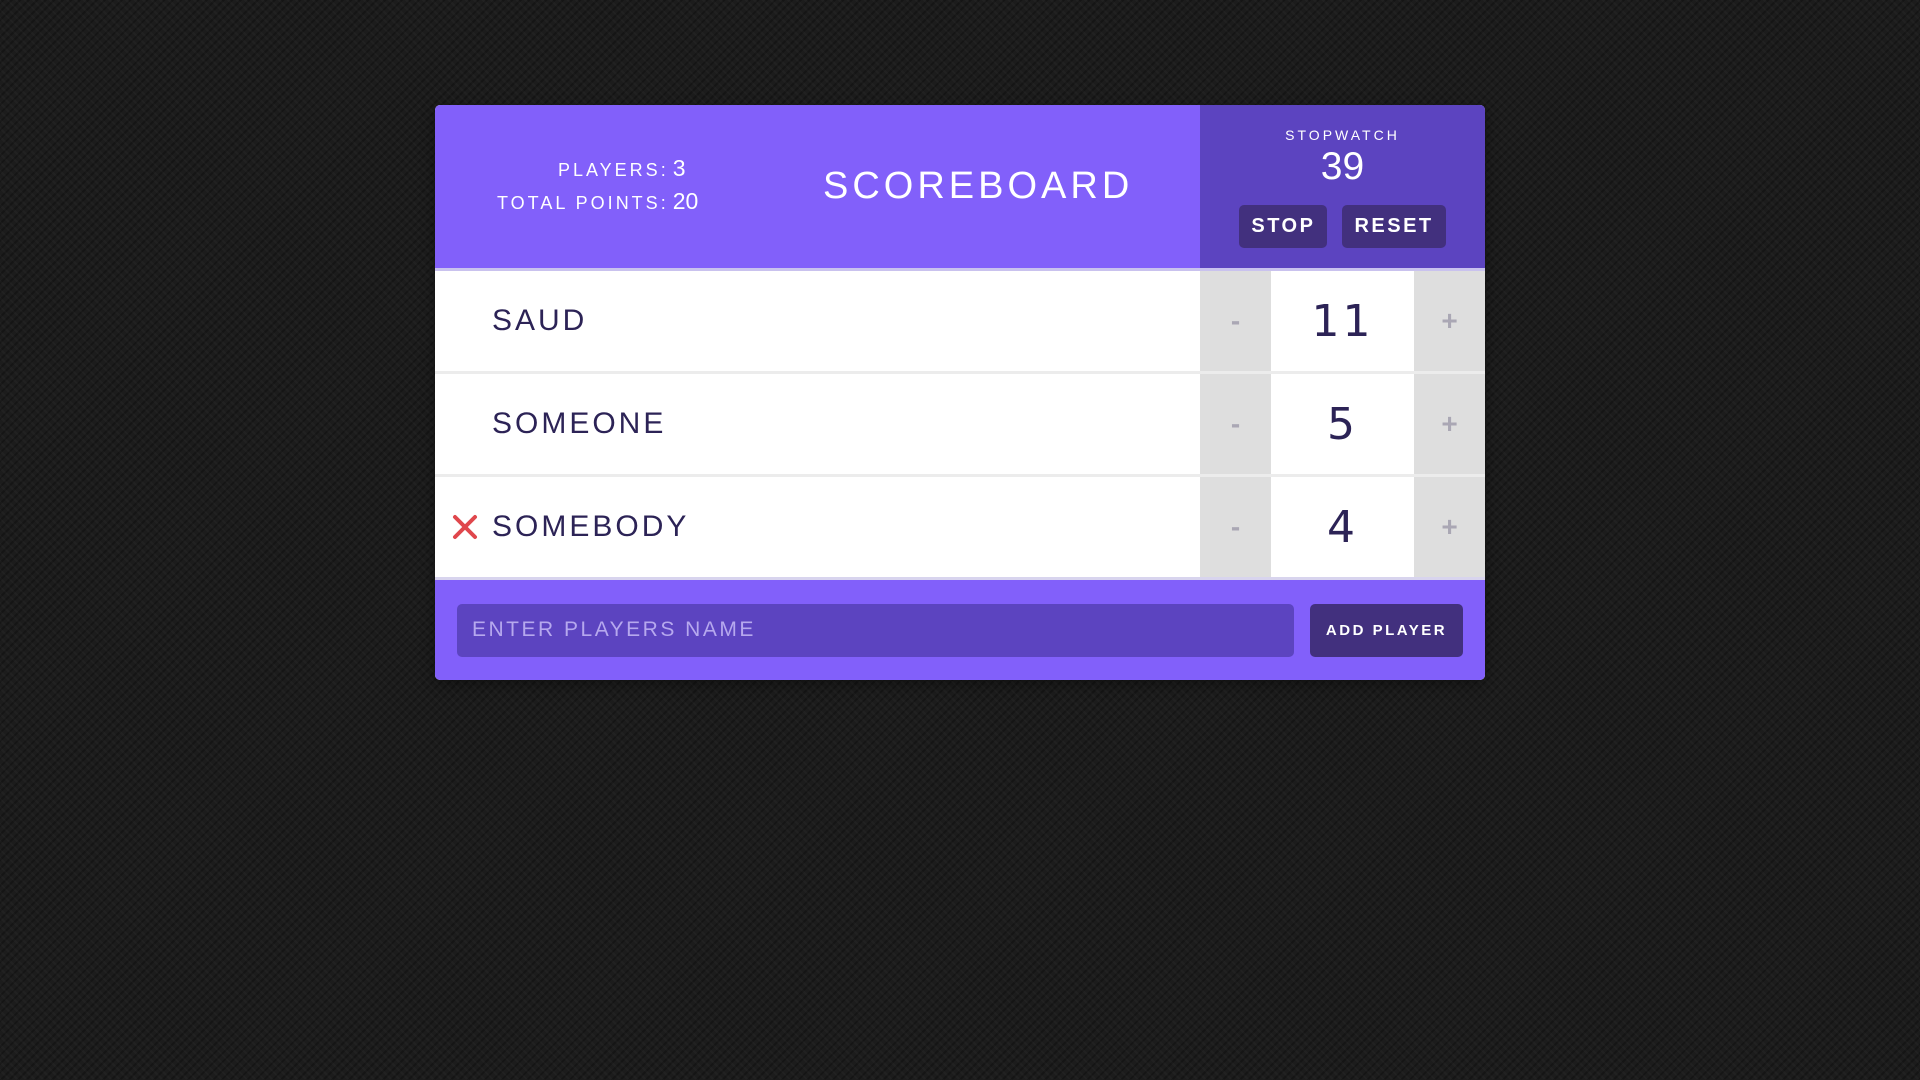  What do you see at coordinates (591, 526) in the screenshot?
I see `player-name: SOMEBODY` at bounding box center [591, 526].